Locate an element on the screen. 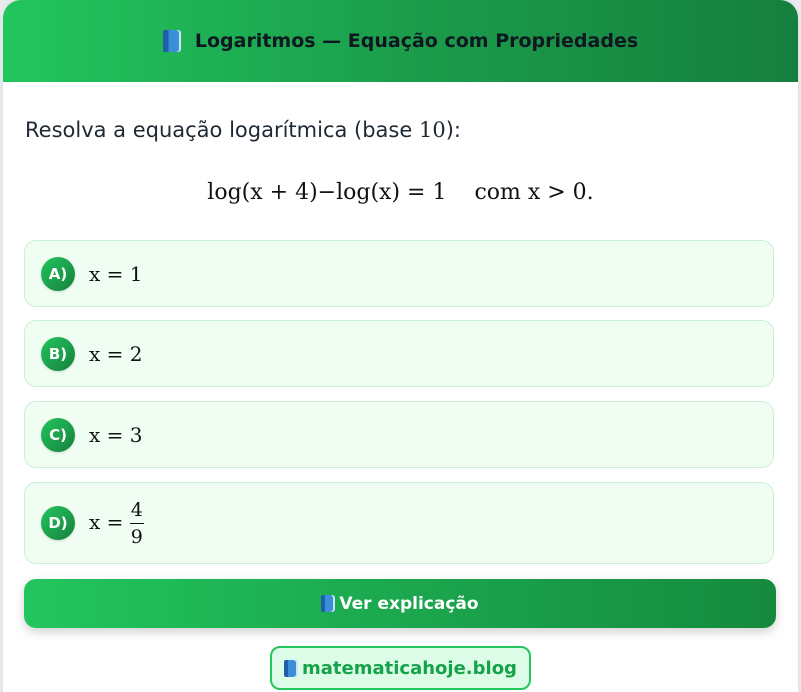 The image size is (801, 692). header-title: Logaritmos — Equação com Propriedades is located at coordinates (416, 41).